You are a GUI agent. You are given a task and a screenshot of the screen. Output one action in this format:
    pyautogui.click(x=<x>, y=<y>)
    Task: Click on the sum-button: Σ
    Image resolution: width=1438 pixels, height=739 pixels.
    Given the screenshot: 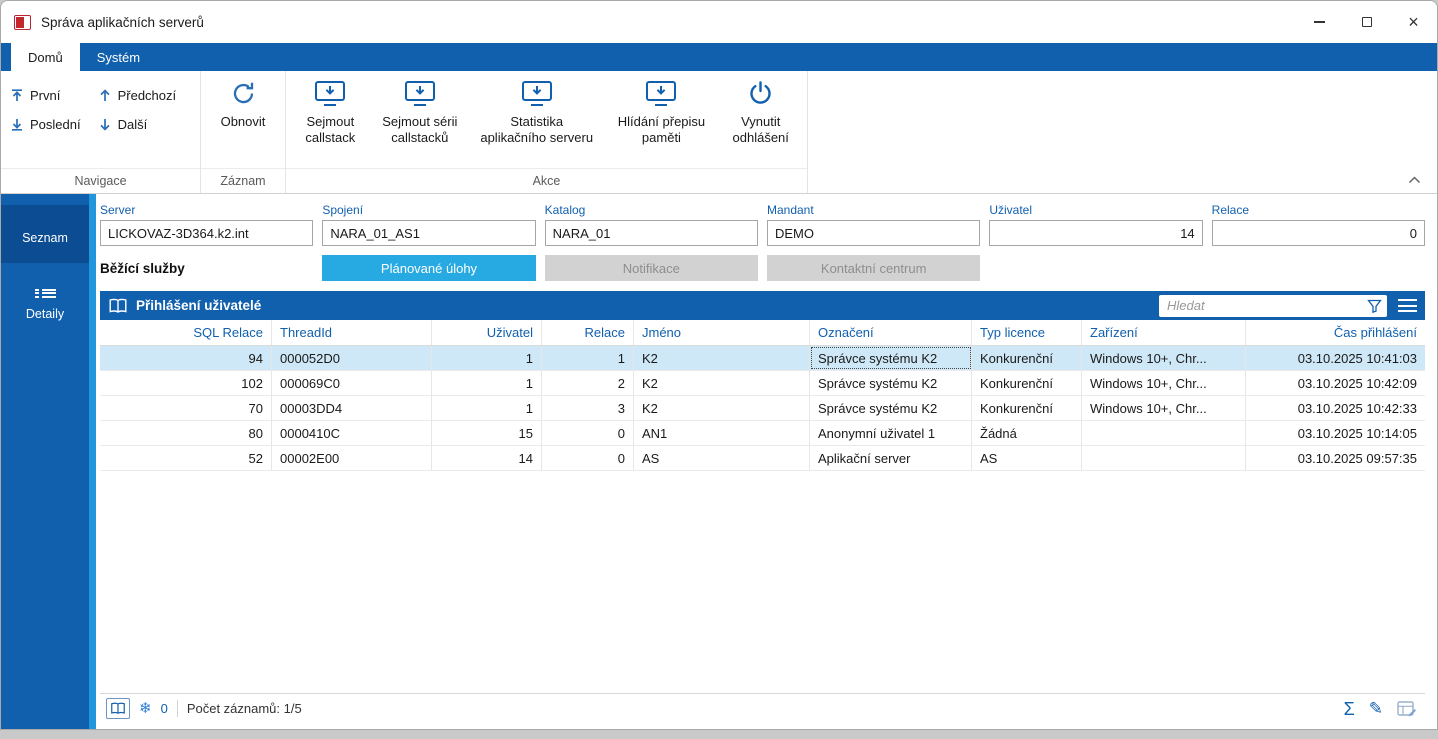 What is the action you would take?
    pyautogui.click(x=1349, y=709)
    